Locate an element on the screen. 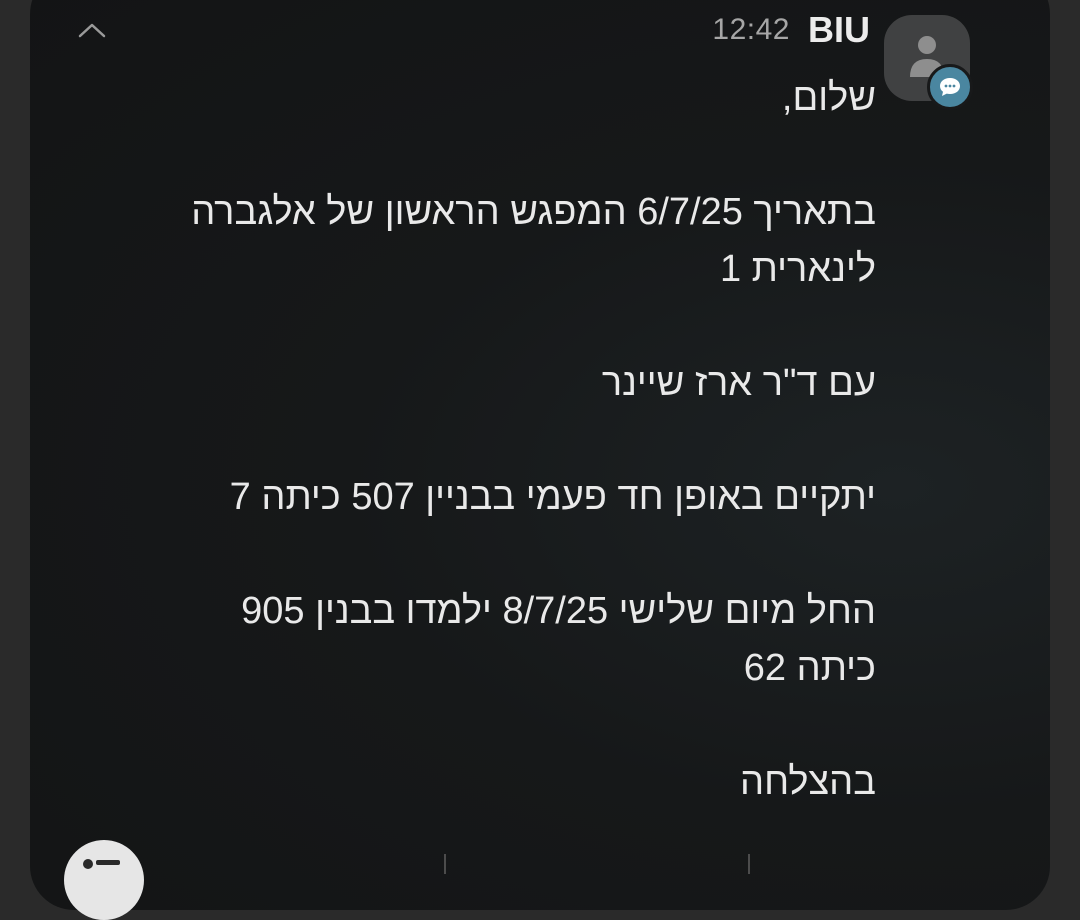 The height and width of the screenshot is (920, 1080). action-bar is located at coordinates (540, 878).